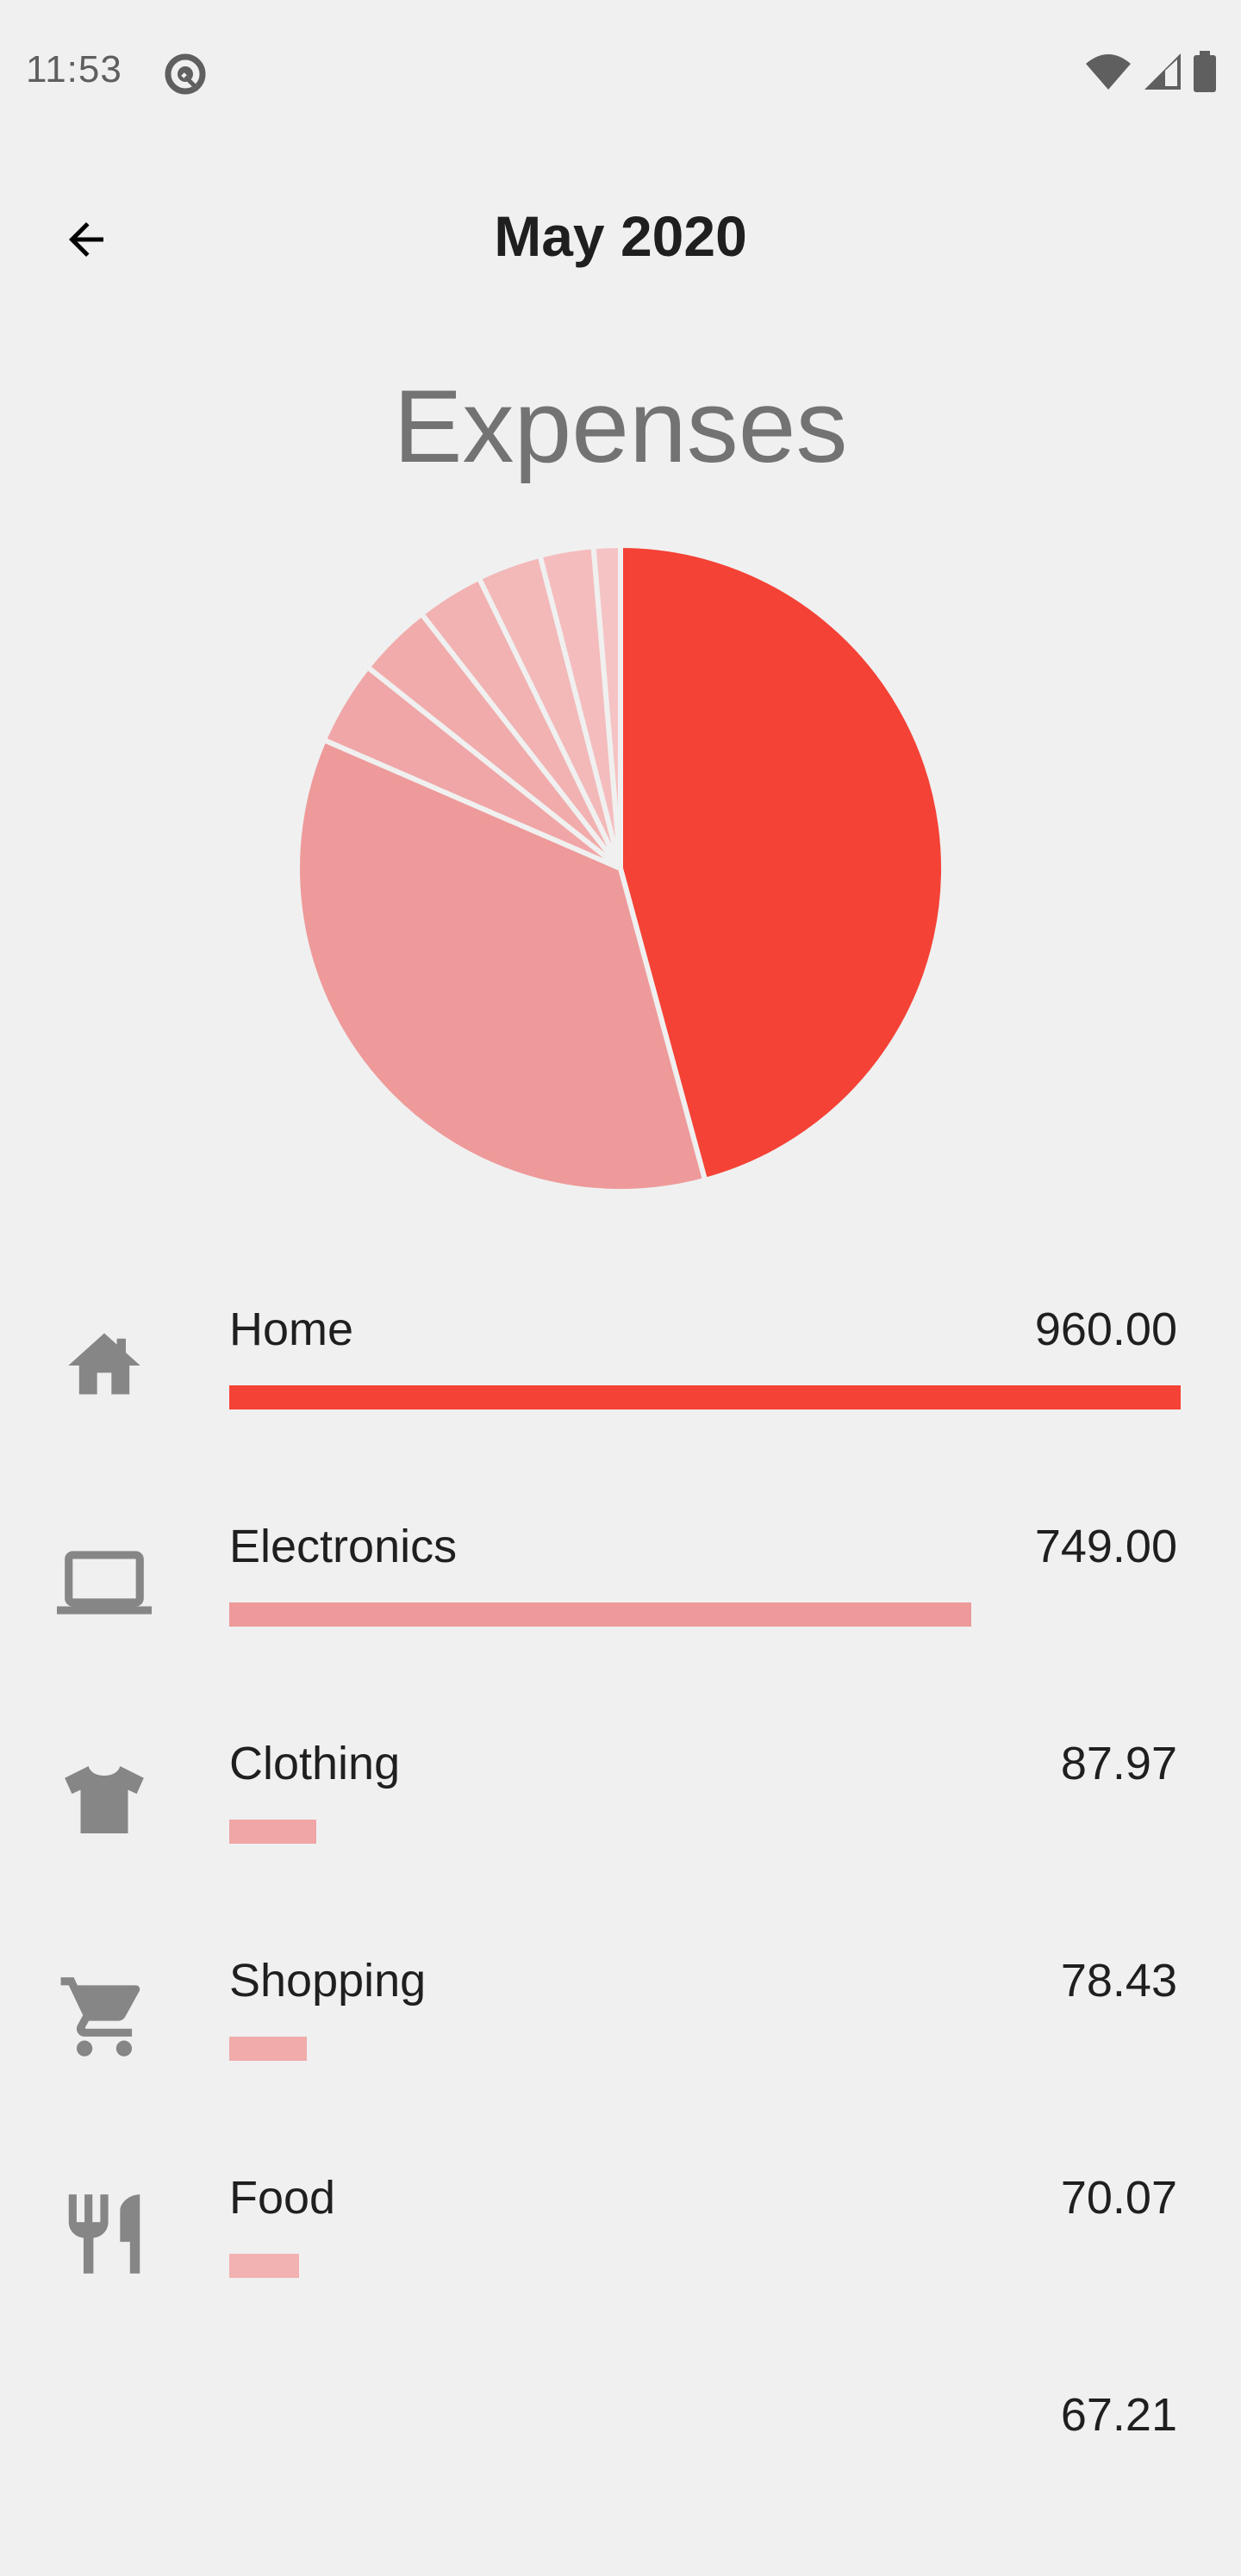 This screenshot has height=2576, width=1241. I want to click on category-label: Food, so click(282, 2198).